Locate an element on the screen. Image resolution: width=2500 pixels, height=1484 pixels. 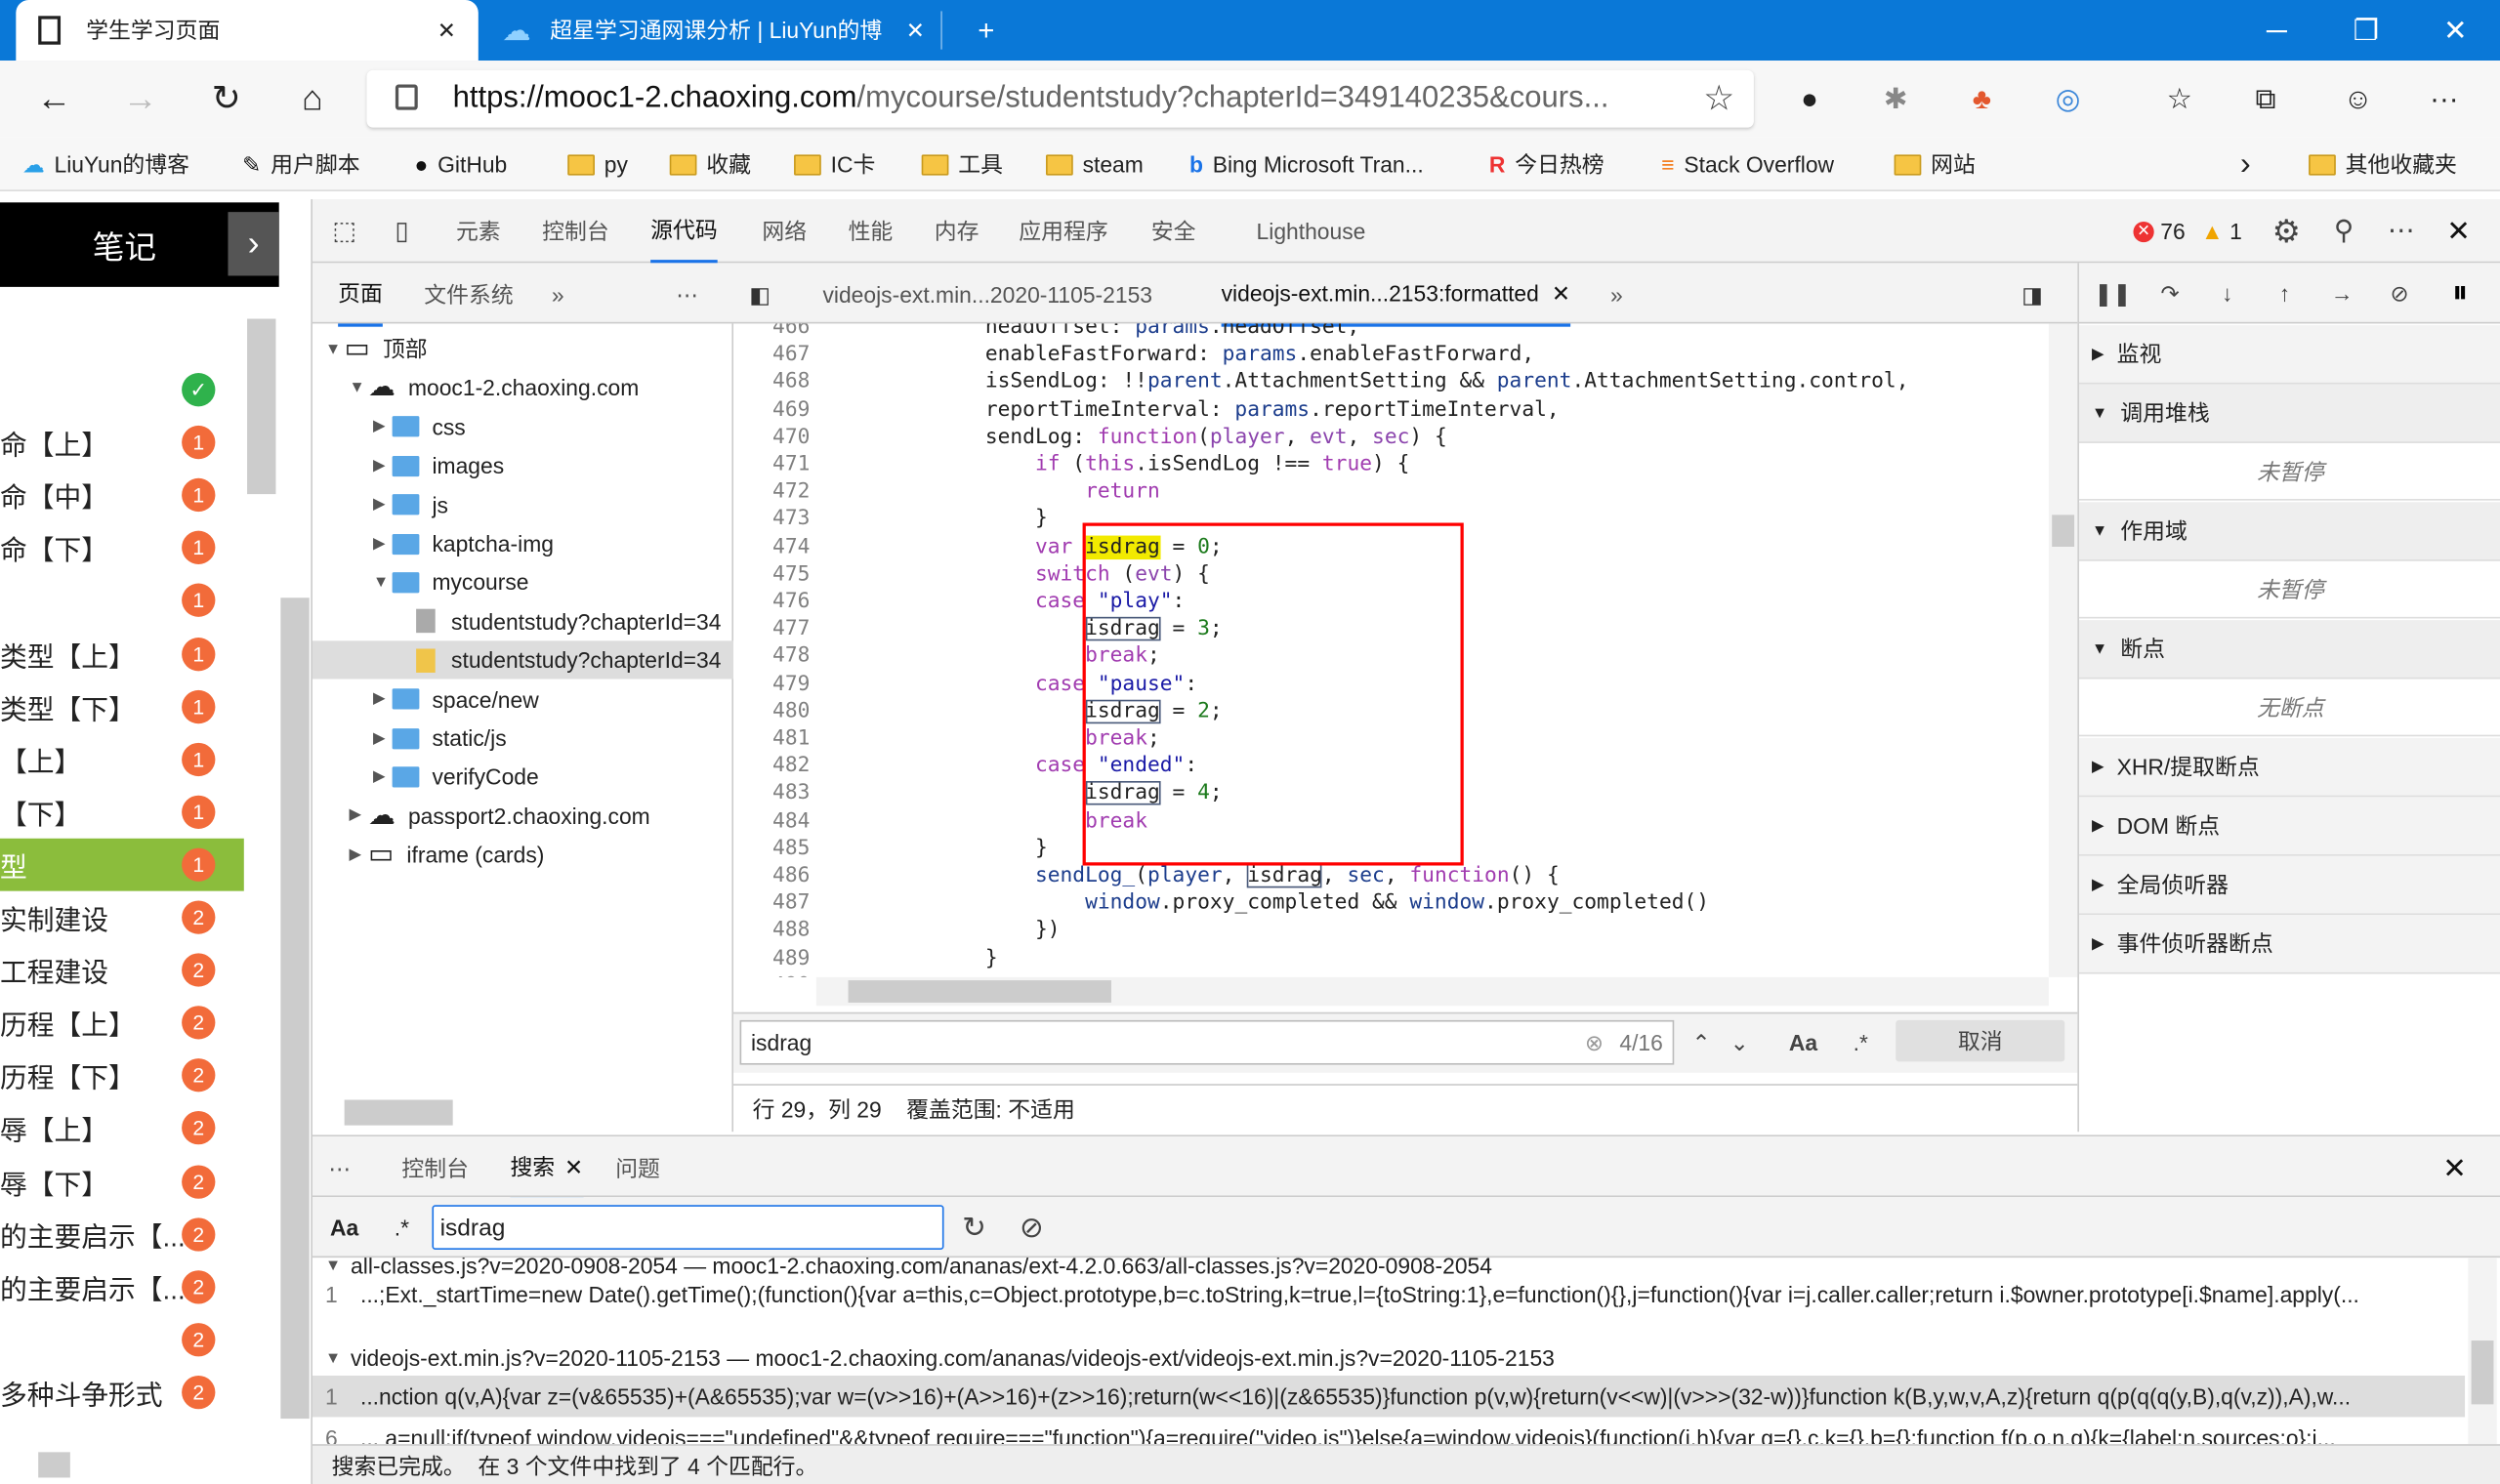
close-devtools-icon: ✕ is located at coordinates (2458, 231).